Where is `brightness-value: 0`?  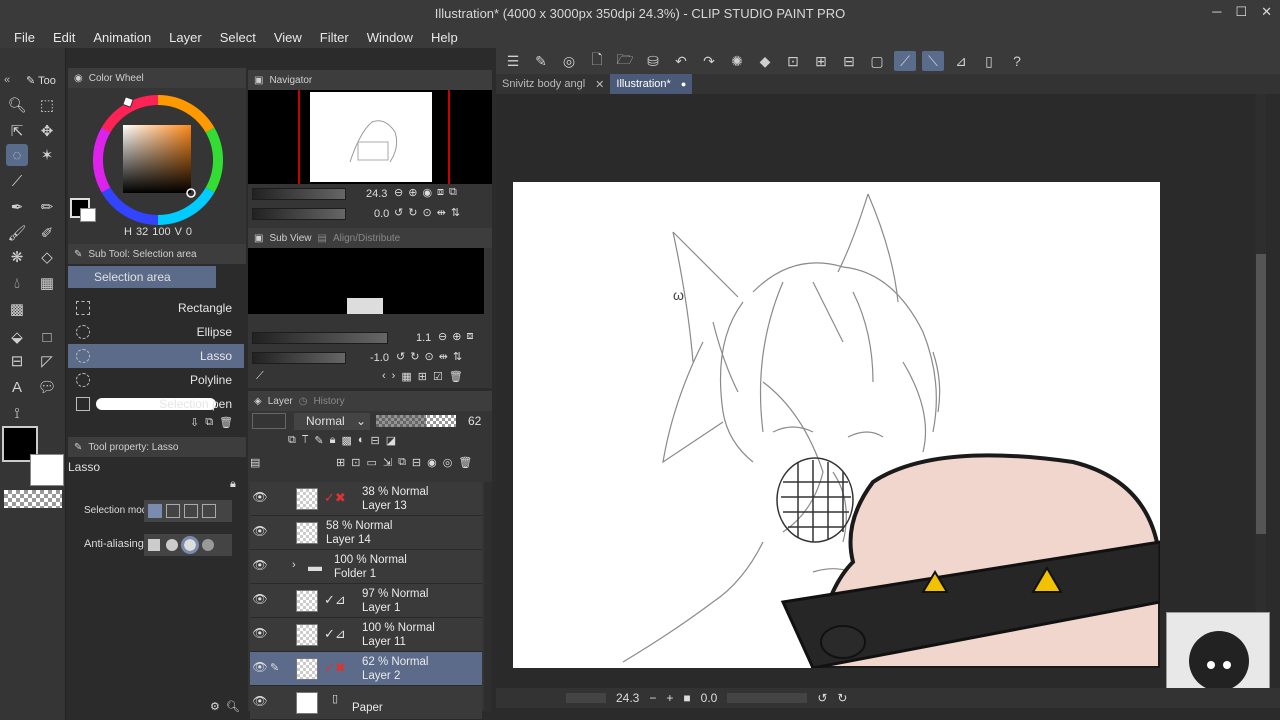
brightness-value: 0 is located at coordinates (189, 232).